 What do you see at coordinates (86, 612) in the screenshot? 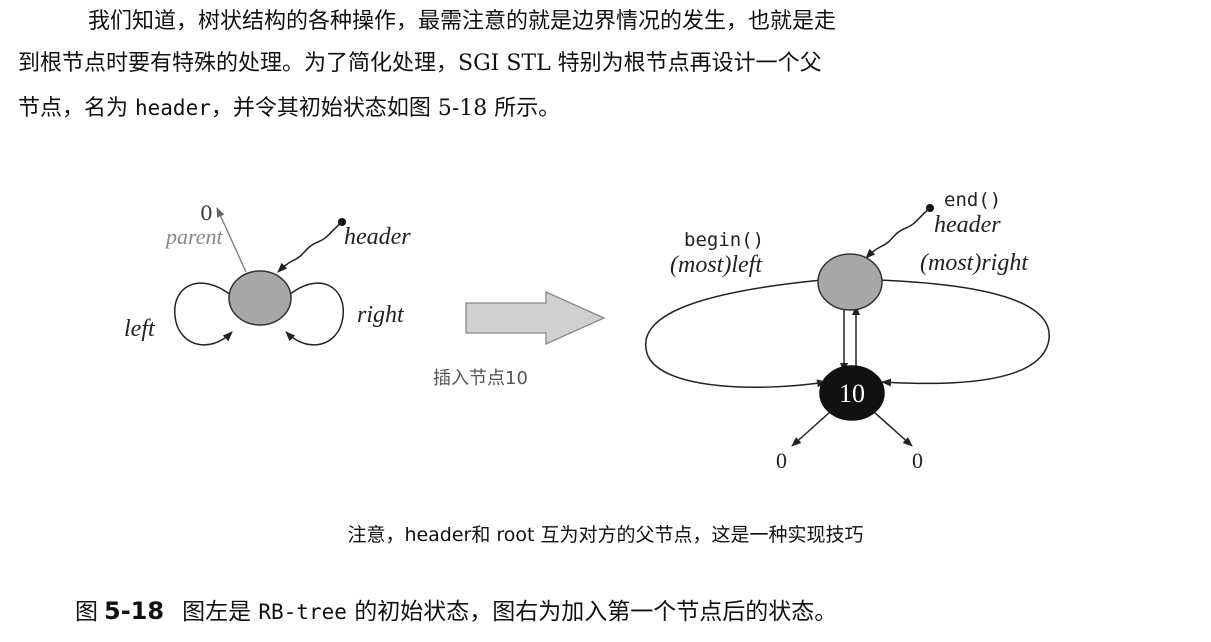
I see `caption-prefix: 图` at bounding box center [86, 612].